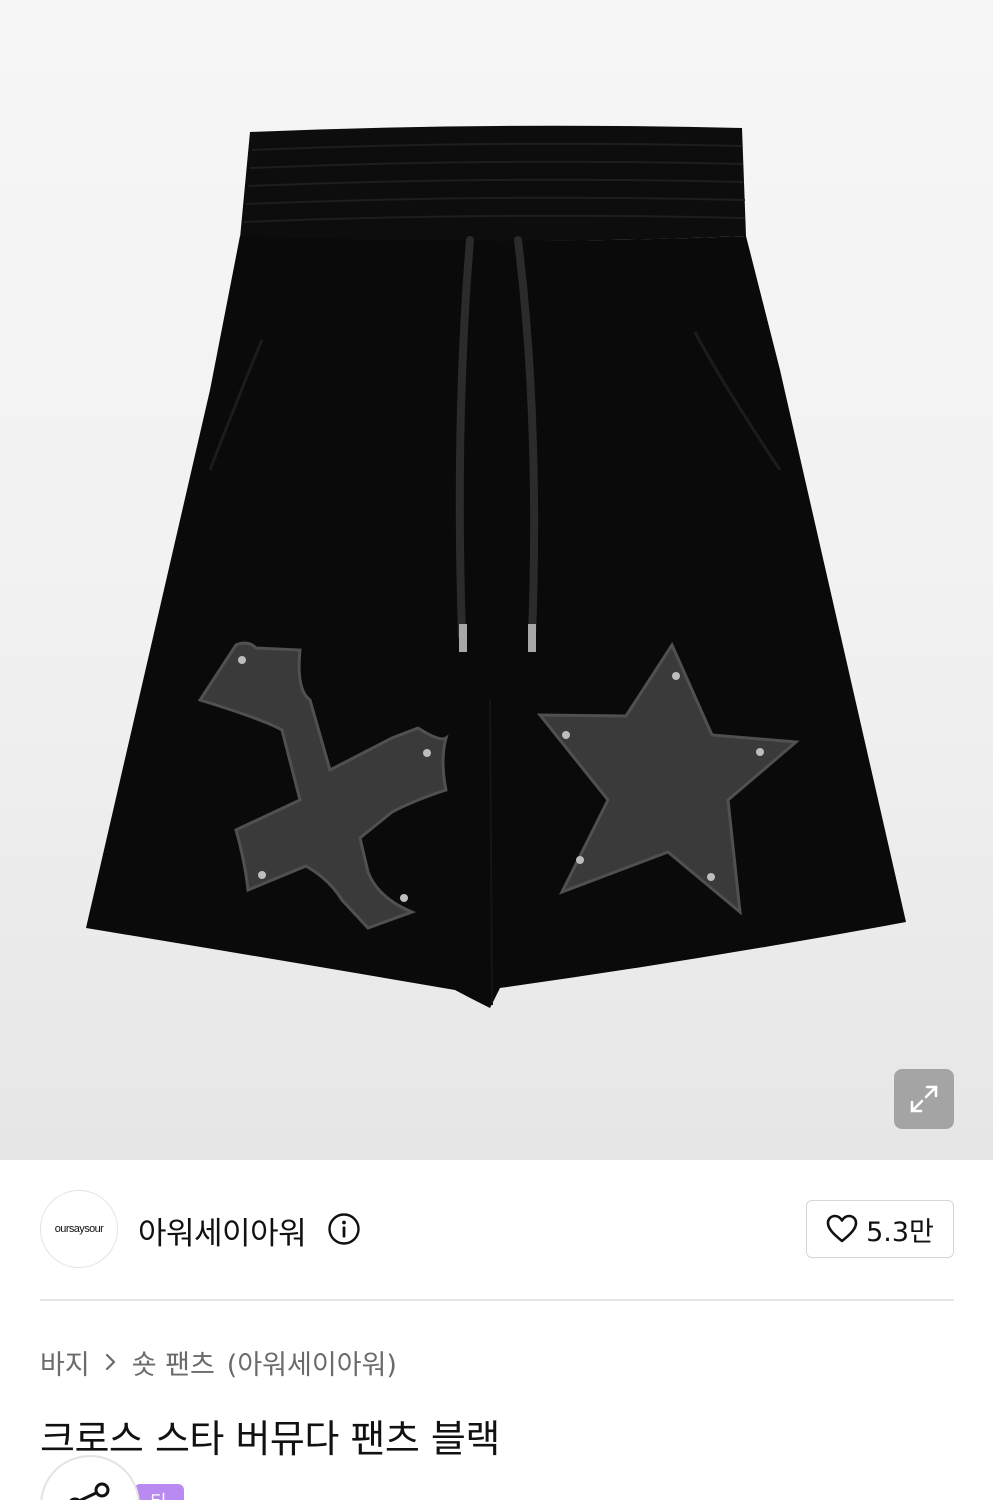 This screenshot has height=1500, width=993. What do you see at coordinates (159, 1492) in the screenshot?
I see `purple-tag: 티` at bounding box center [159, 1492].